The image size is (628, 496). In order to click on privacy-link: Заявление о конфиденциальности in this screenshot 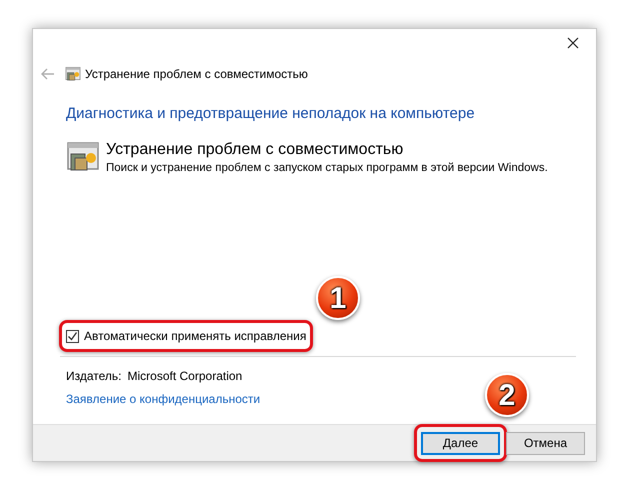, I will do `click(163, 399)`.